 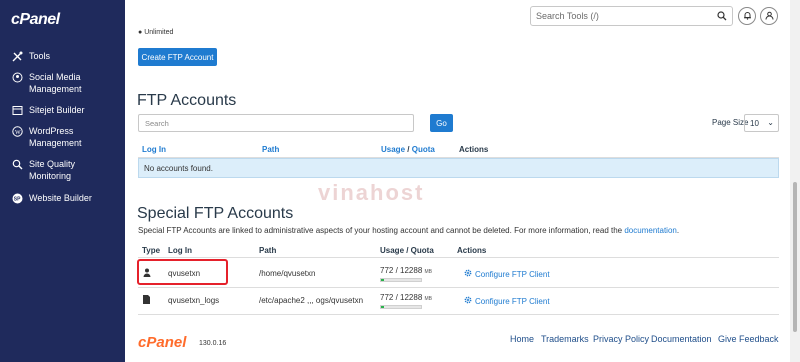 What do you see at coordinates (178, 168) in the screenshot?
I see `empty-message: No accounts found.` at bounding box center [178, 168].